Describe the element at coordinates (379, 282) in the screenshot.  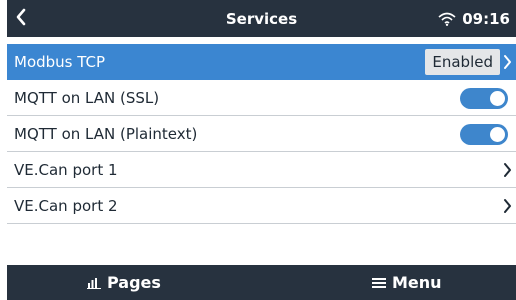
I see `hamburger-menu-icon` at that location.